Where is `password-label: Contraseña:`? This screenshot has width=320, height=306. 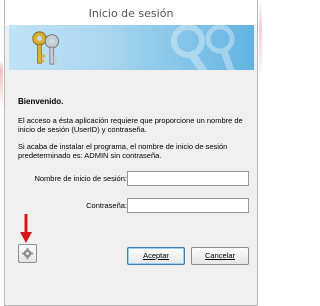
password-label: Contraseña: is located at coordinates (106, 205).